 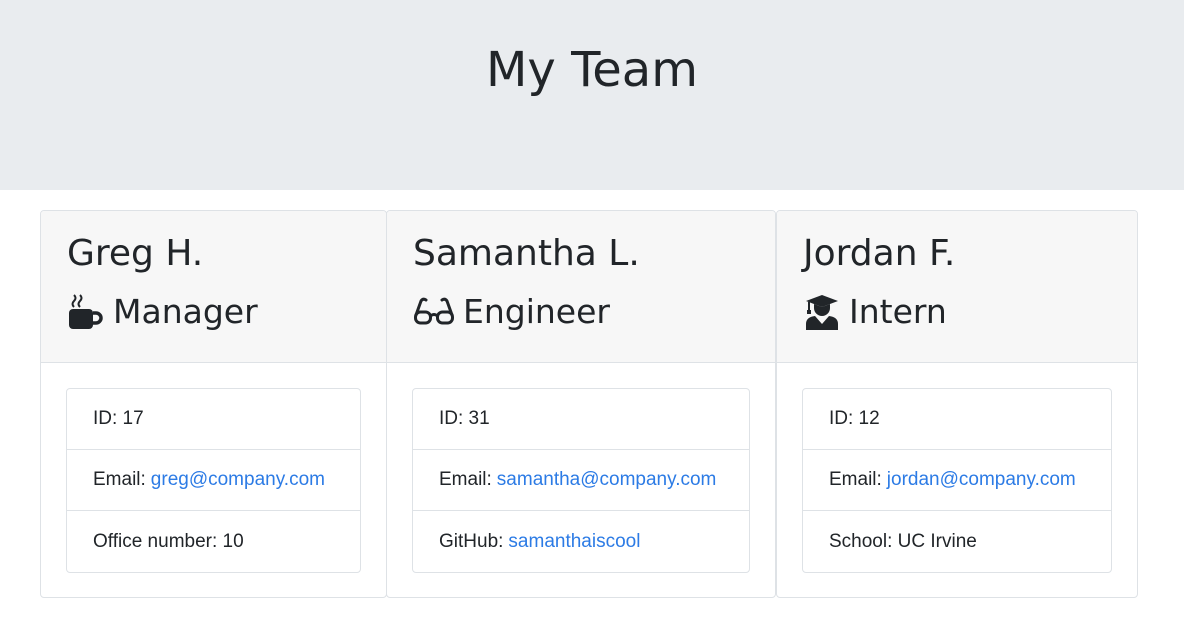 I want to click on employee-name: Jordan F., so click(x=879, y=253).